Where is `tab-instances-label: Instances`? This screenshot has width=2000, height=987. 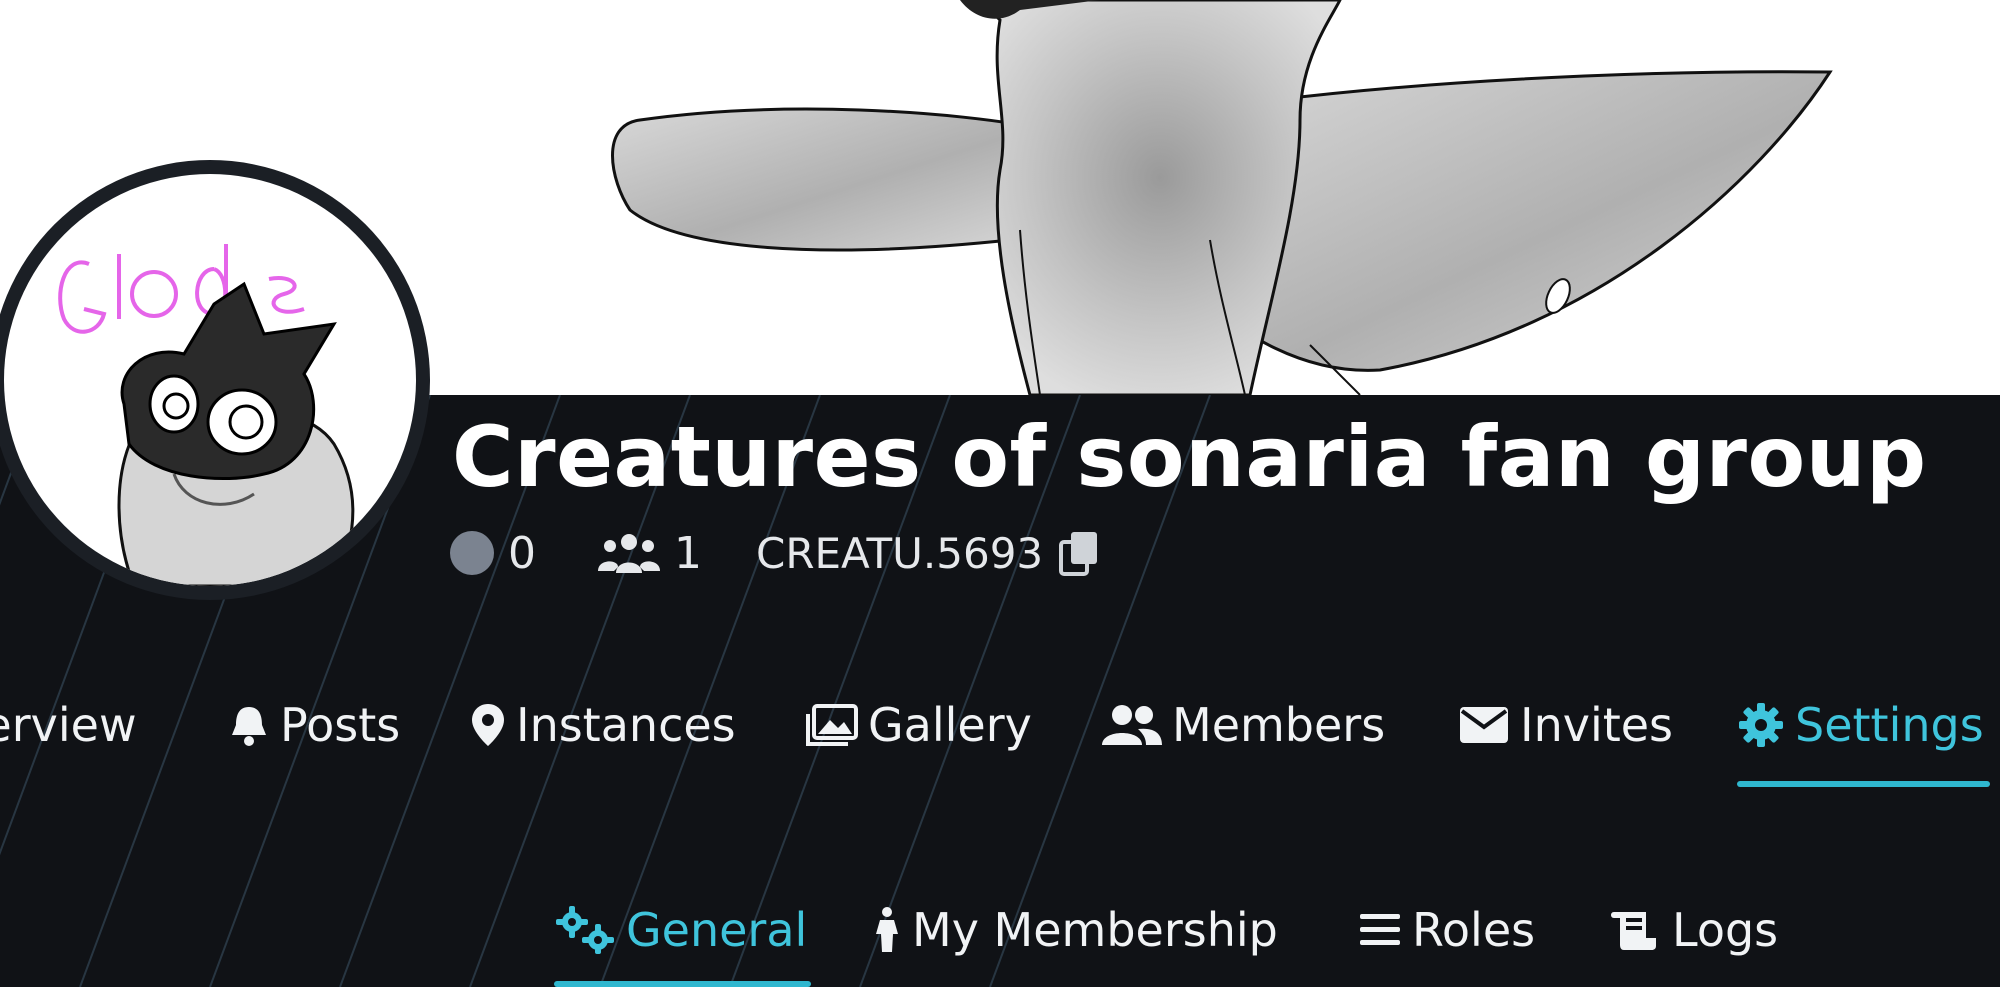
tab-instances-label: Instances is located at coordinates (626, 725).